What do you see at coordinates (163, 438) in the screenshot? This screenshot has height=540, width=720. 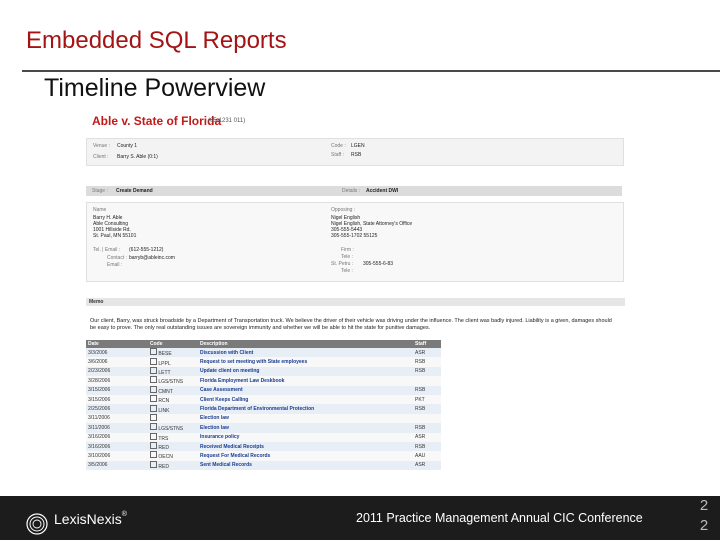 I see `code-text: TRS` at bounding box center [163, 438].